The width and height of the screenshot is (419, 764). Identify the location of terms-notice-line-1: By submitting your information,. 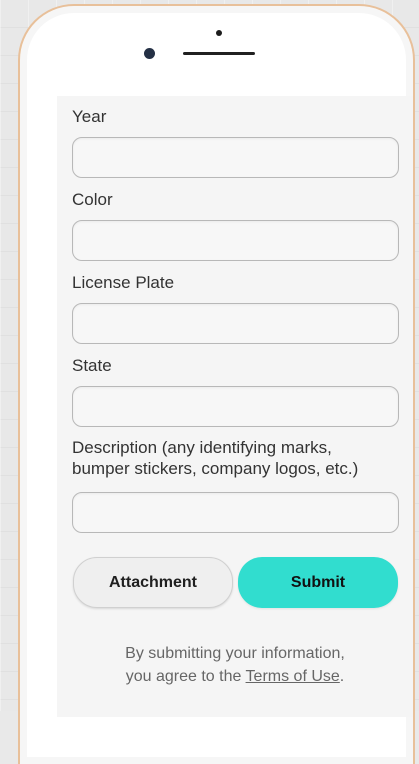
(235, 653).